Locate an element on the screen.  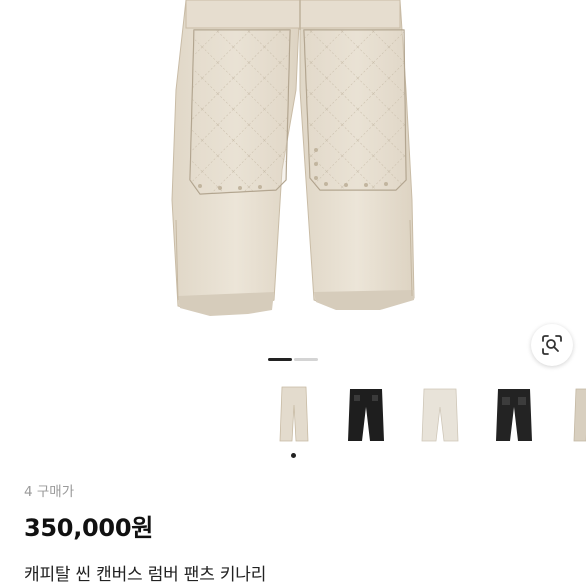
pager-active-indicator is located at coordinates (280, 359).